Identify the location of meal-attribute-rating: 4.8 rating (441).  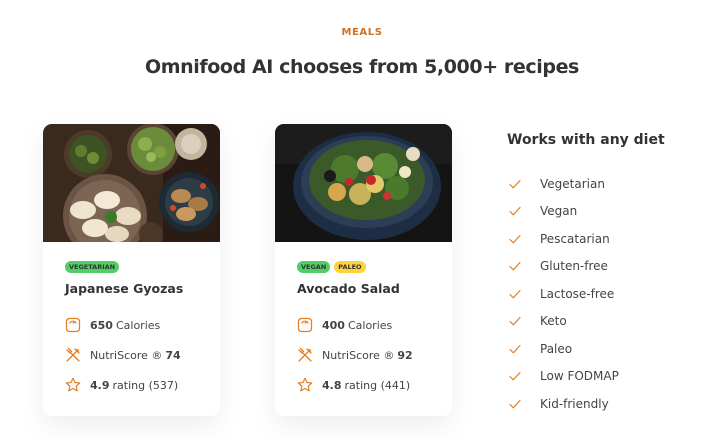
(353, 385).